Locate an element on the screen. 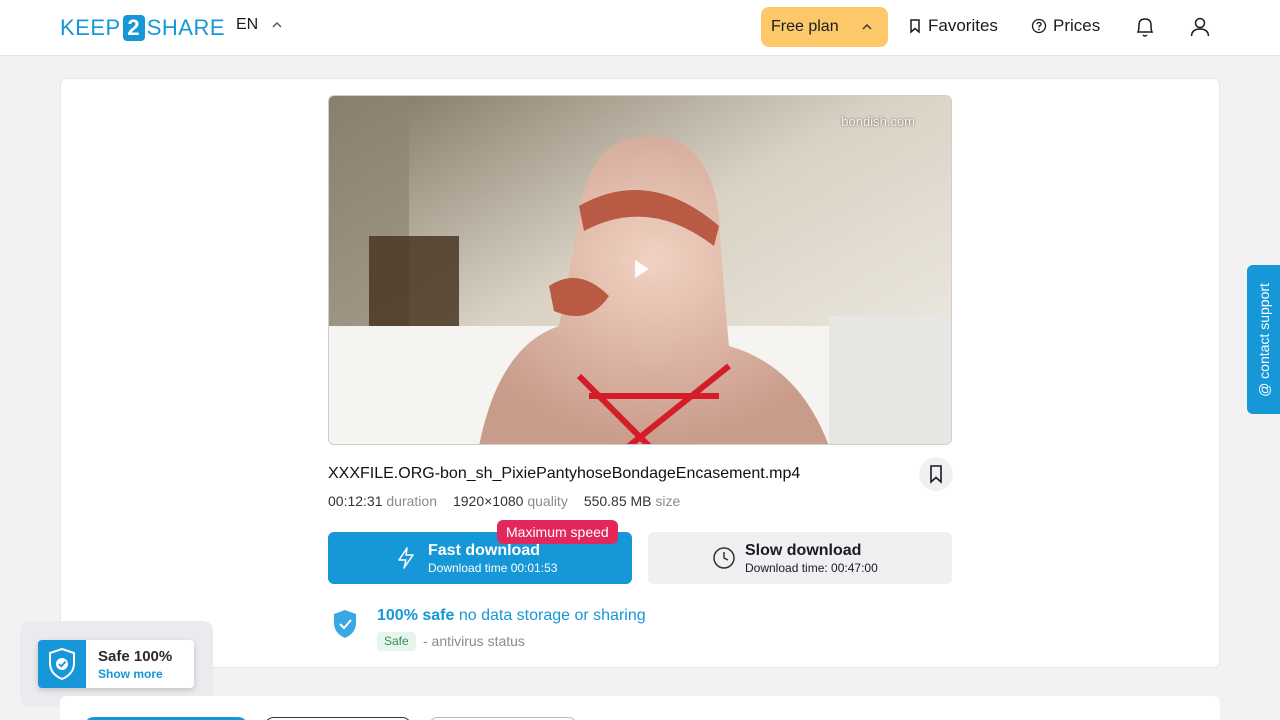 Image resolution: width=1280 pixels, height=720 pixels. size-value: 550.85 MB is located at coordinates (617, 501).